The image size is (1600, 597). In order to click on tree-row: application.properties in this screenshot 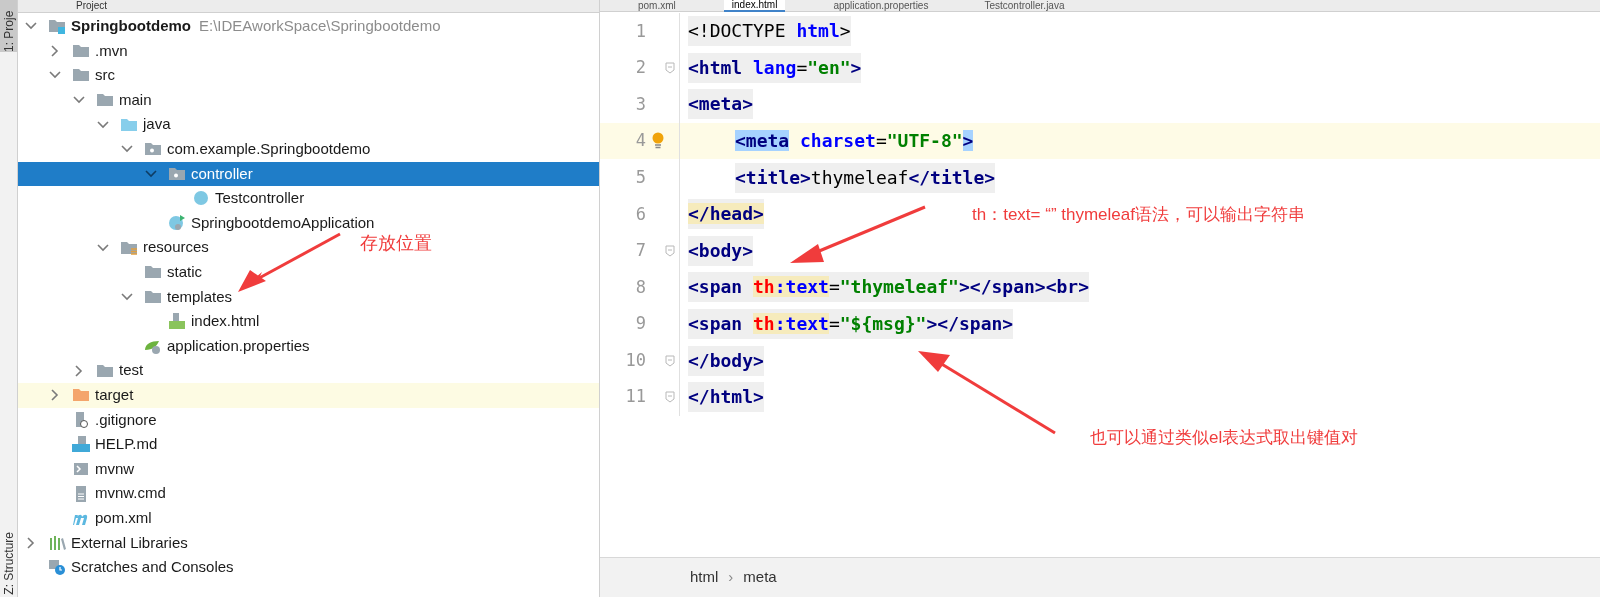, I will do `click(166, 346)`.